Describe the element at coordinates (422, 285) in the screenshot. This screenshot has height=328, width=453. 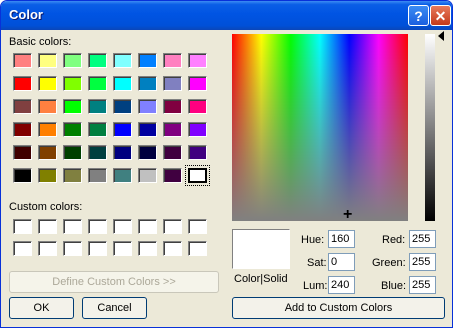
I see `blue-field: 255` at that location.